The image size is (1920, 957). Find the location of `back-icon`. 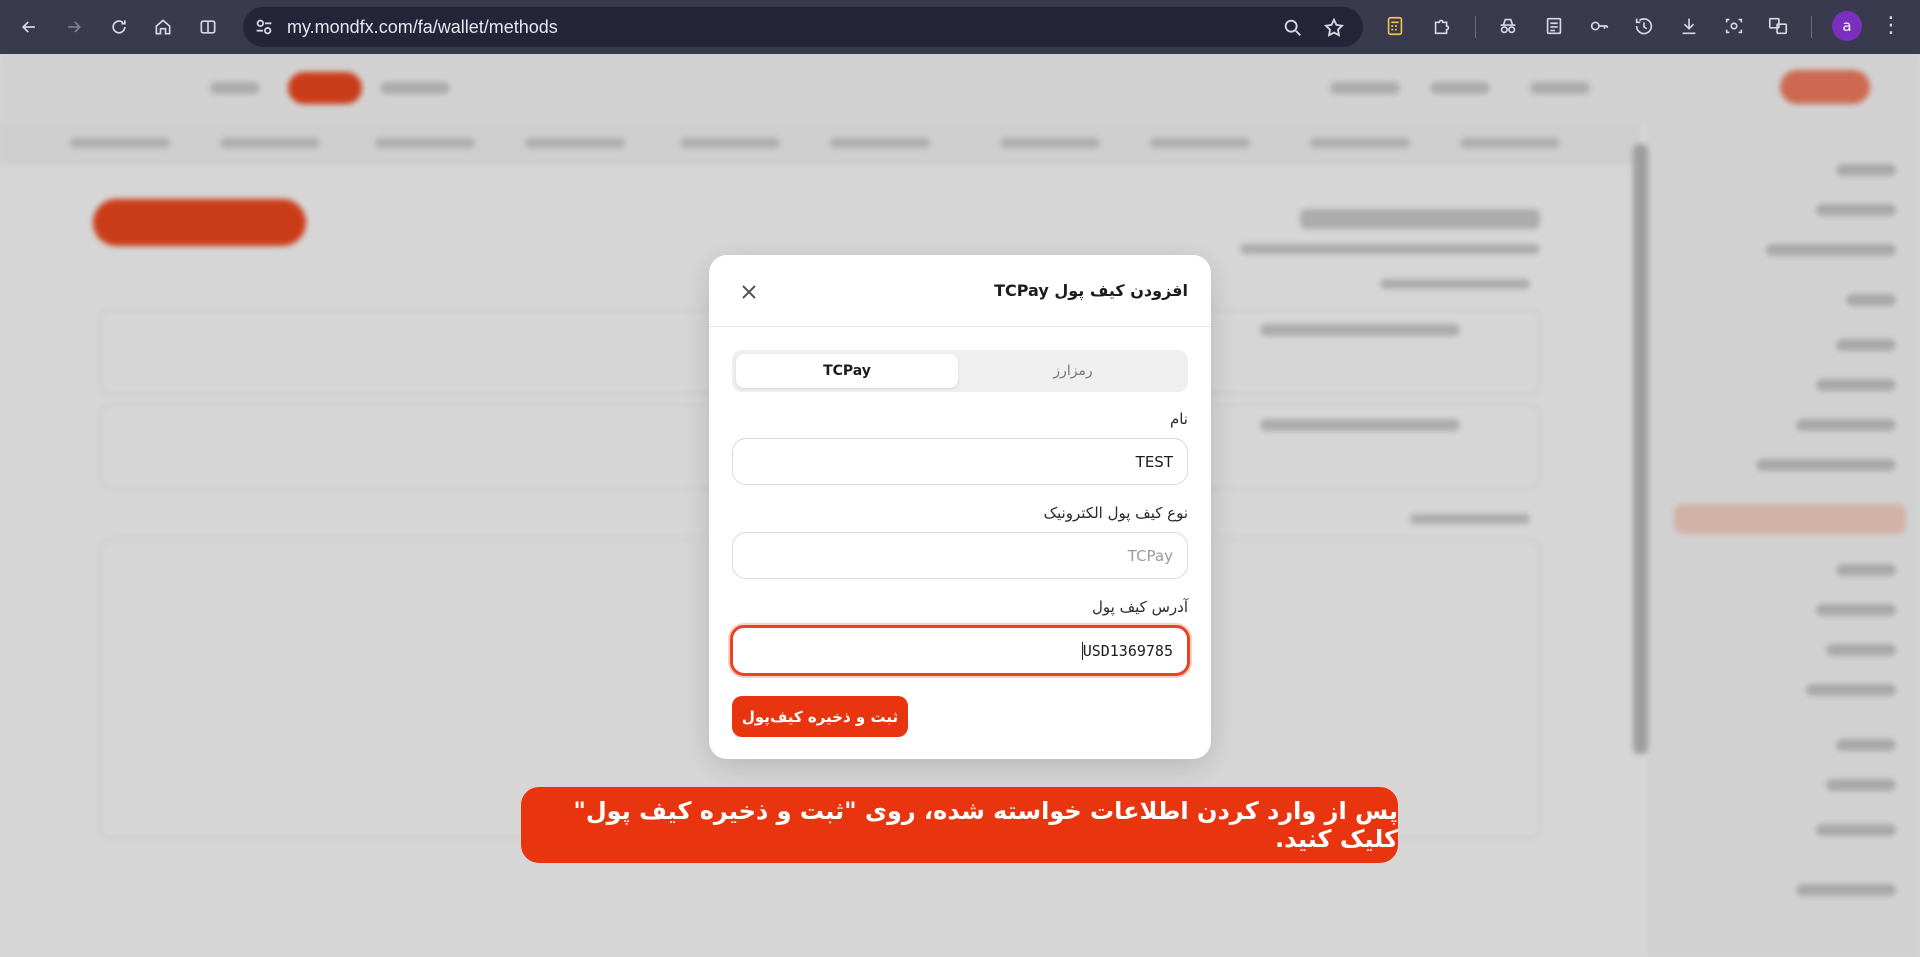

back-icon is located at coordinates (29, 27).